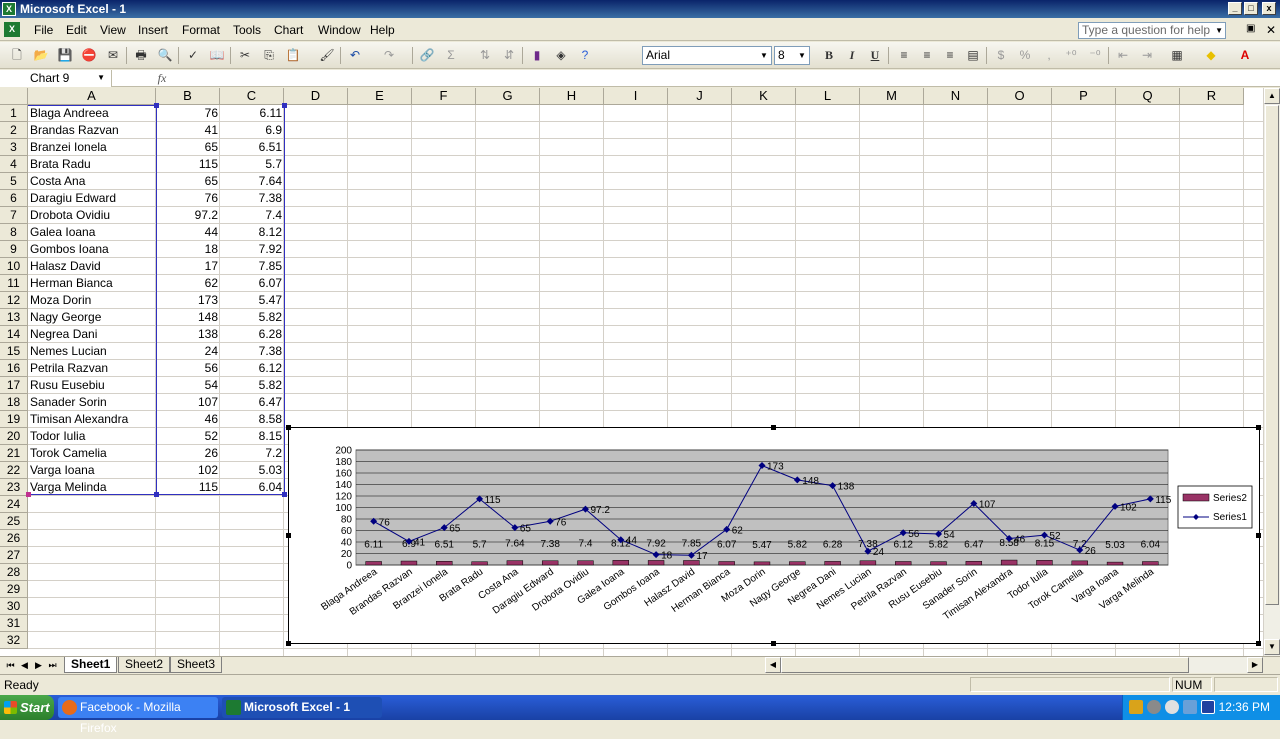 Image resolution: width=1280 pixels, height=739 pixels. What do you see at coordinates (316, 96) in the screenshot?
I see `column-header-d: D` at bounding box center [316, 96].